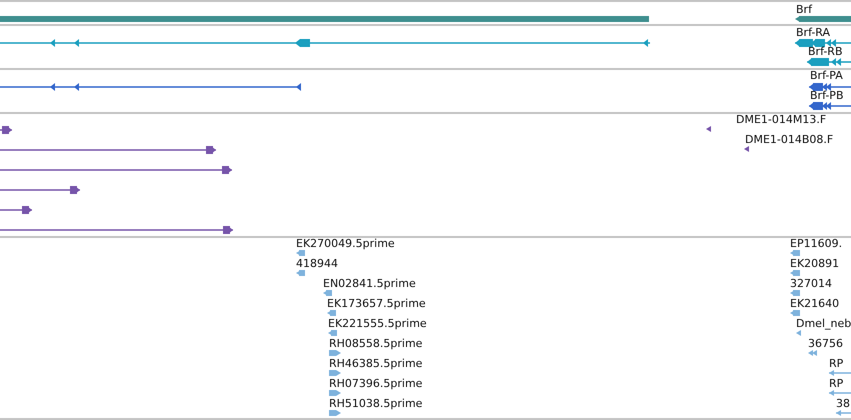 The height and width of the screenshot is (420, 851). What do you see at coordinates (815, 264) in the screenshot?
I see `feature-label: EK20891` at bounding box center [815, 264].